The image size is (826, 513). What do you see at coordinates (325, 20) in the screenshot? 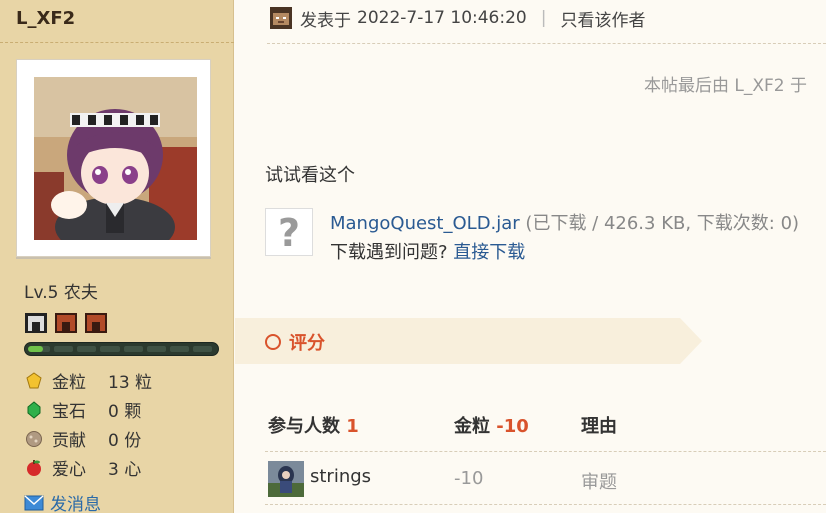
I see `posted-prefix: 发表于` at bounding box center [325, 20].